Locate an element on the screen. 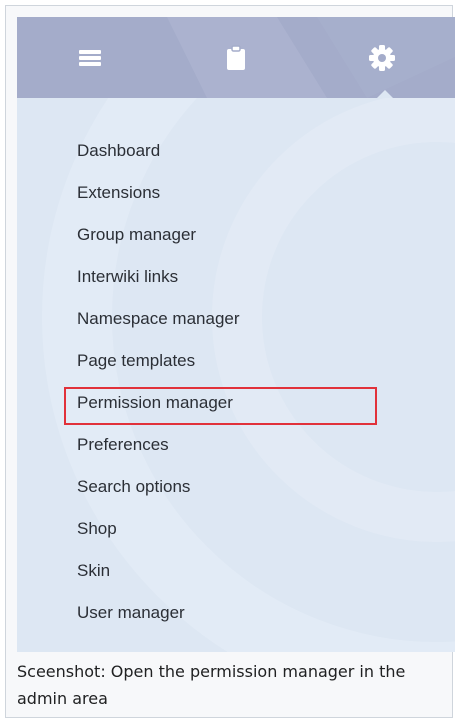 This screenshot has height=723, width=457. menu-icon is located at coordinates (90, 57).